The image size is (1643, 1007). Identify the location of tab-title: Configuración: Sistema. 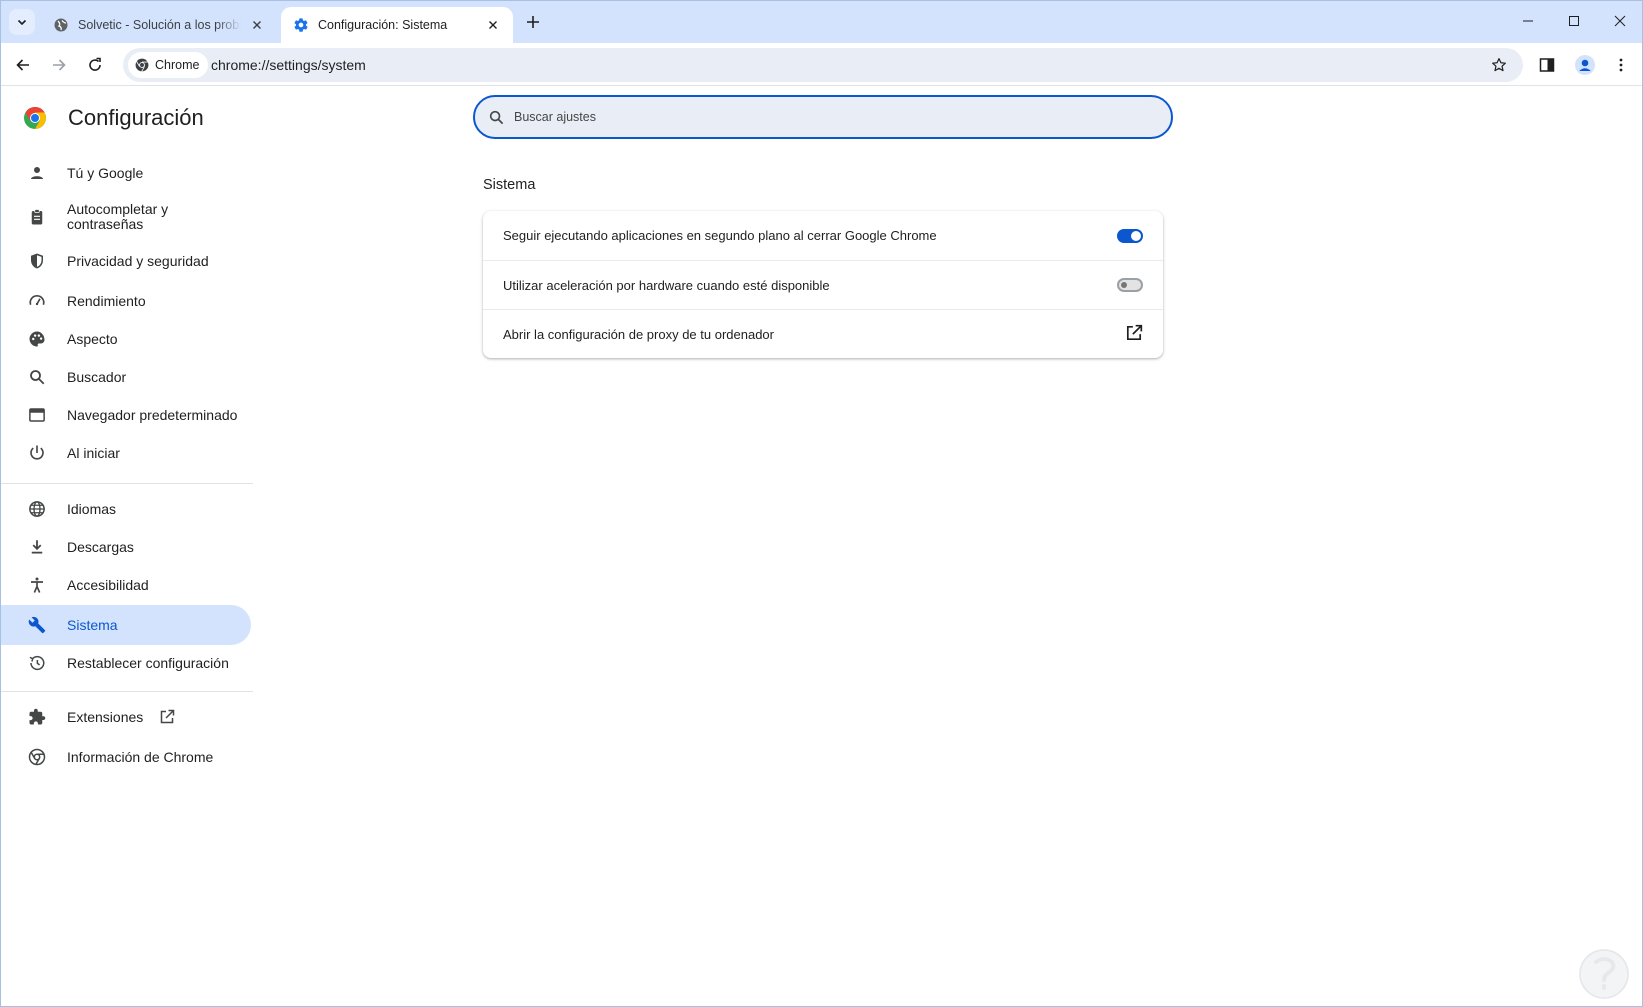
(383, 25).